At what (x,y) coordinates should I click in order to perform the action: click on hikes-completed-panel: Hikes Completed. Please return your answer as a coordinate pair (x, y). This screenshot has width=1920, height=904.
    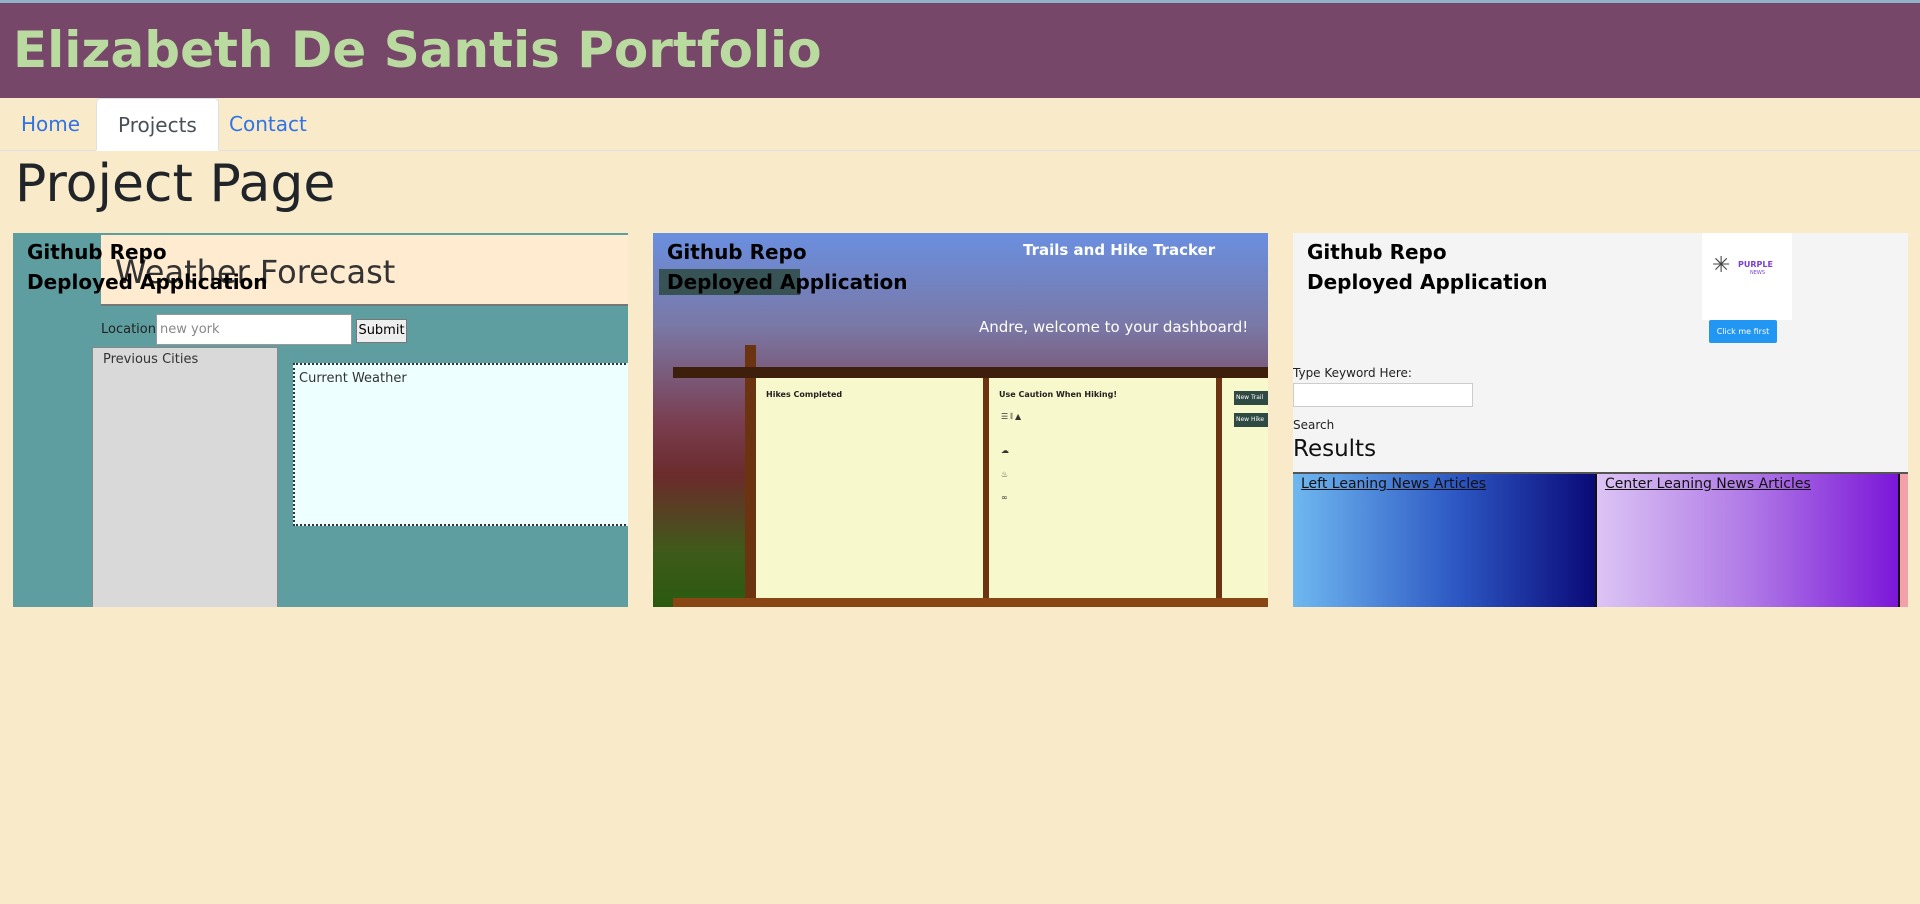
    Looking at the image, I should click on (869, 488).